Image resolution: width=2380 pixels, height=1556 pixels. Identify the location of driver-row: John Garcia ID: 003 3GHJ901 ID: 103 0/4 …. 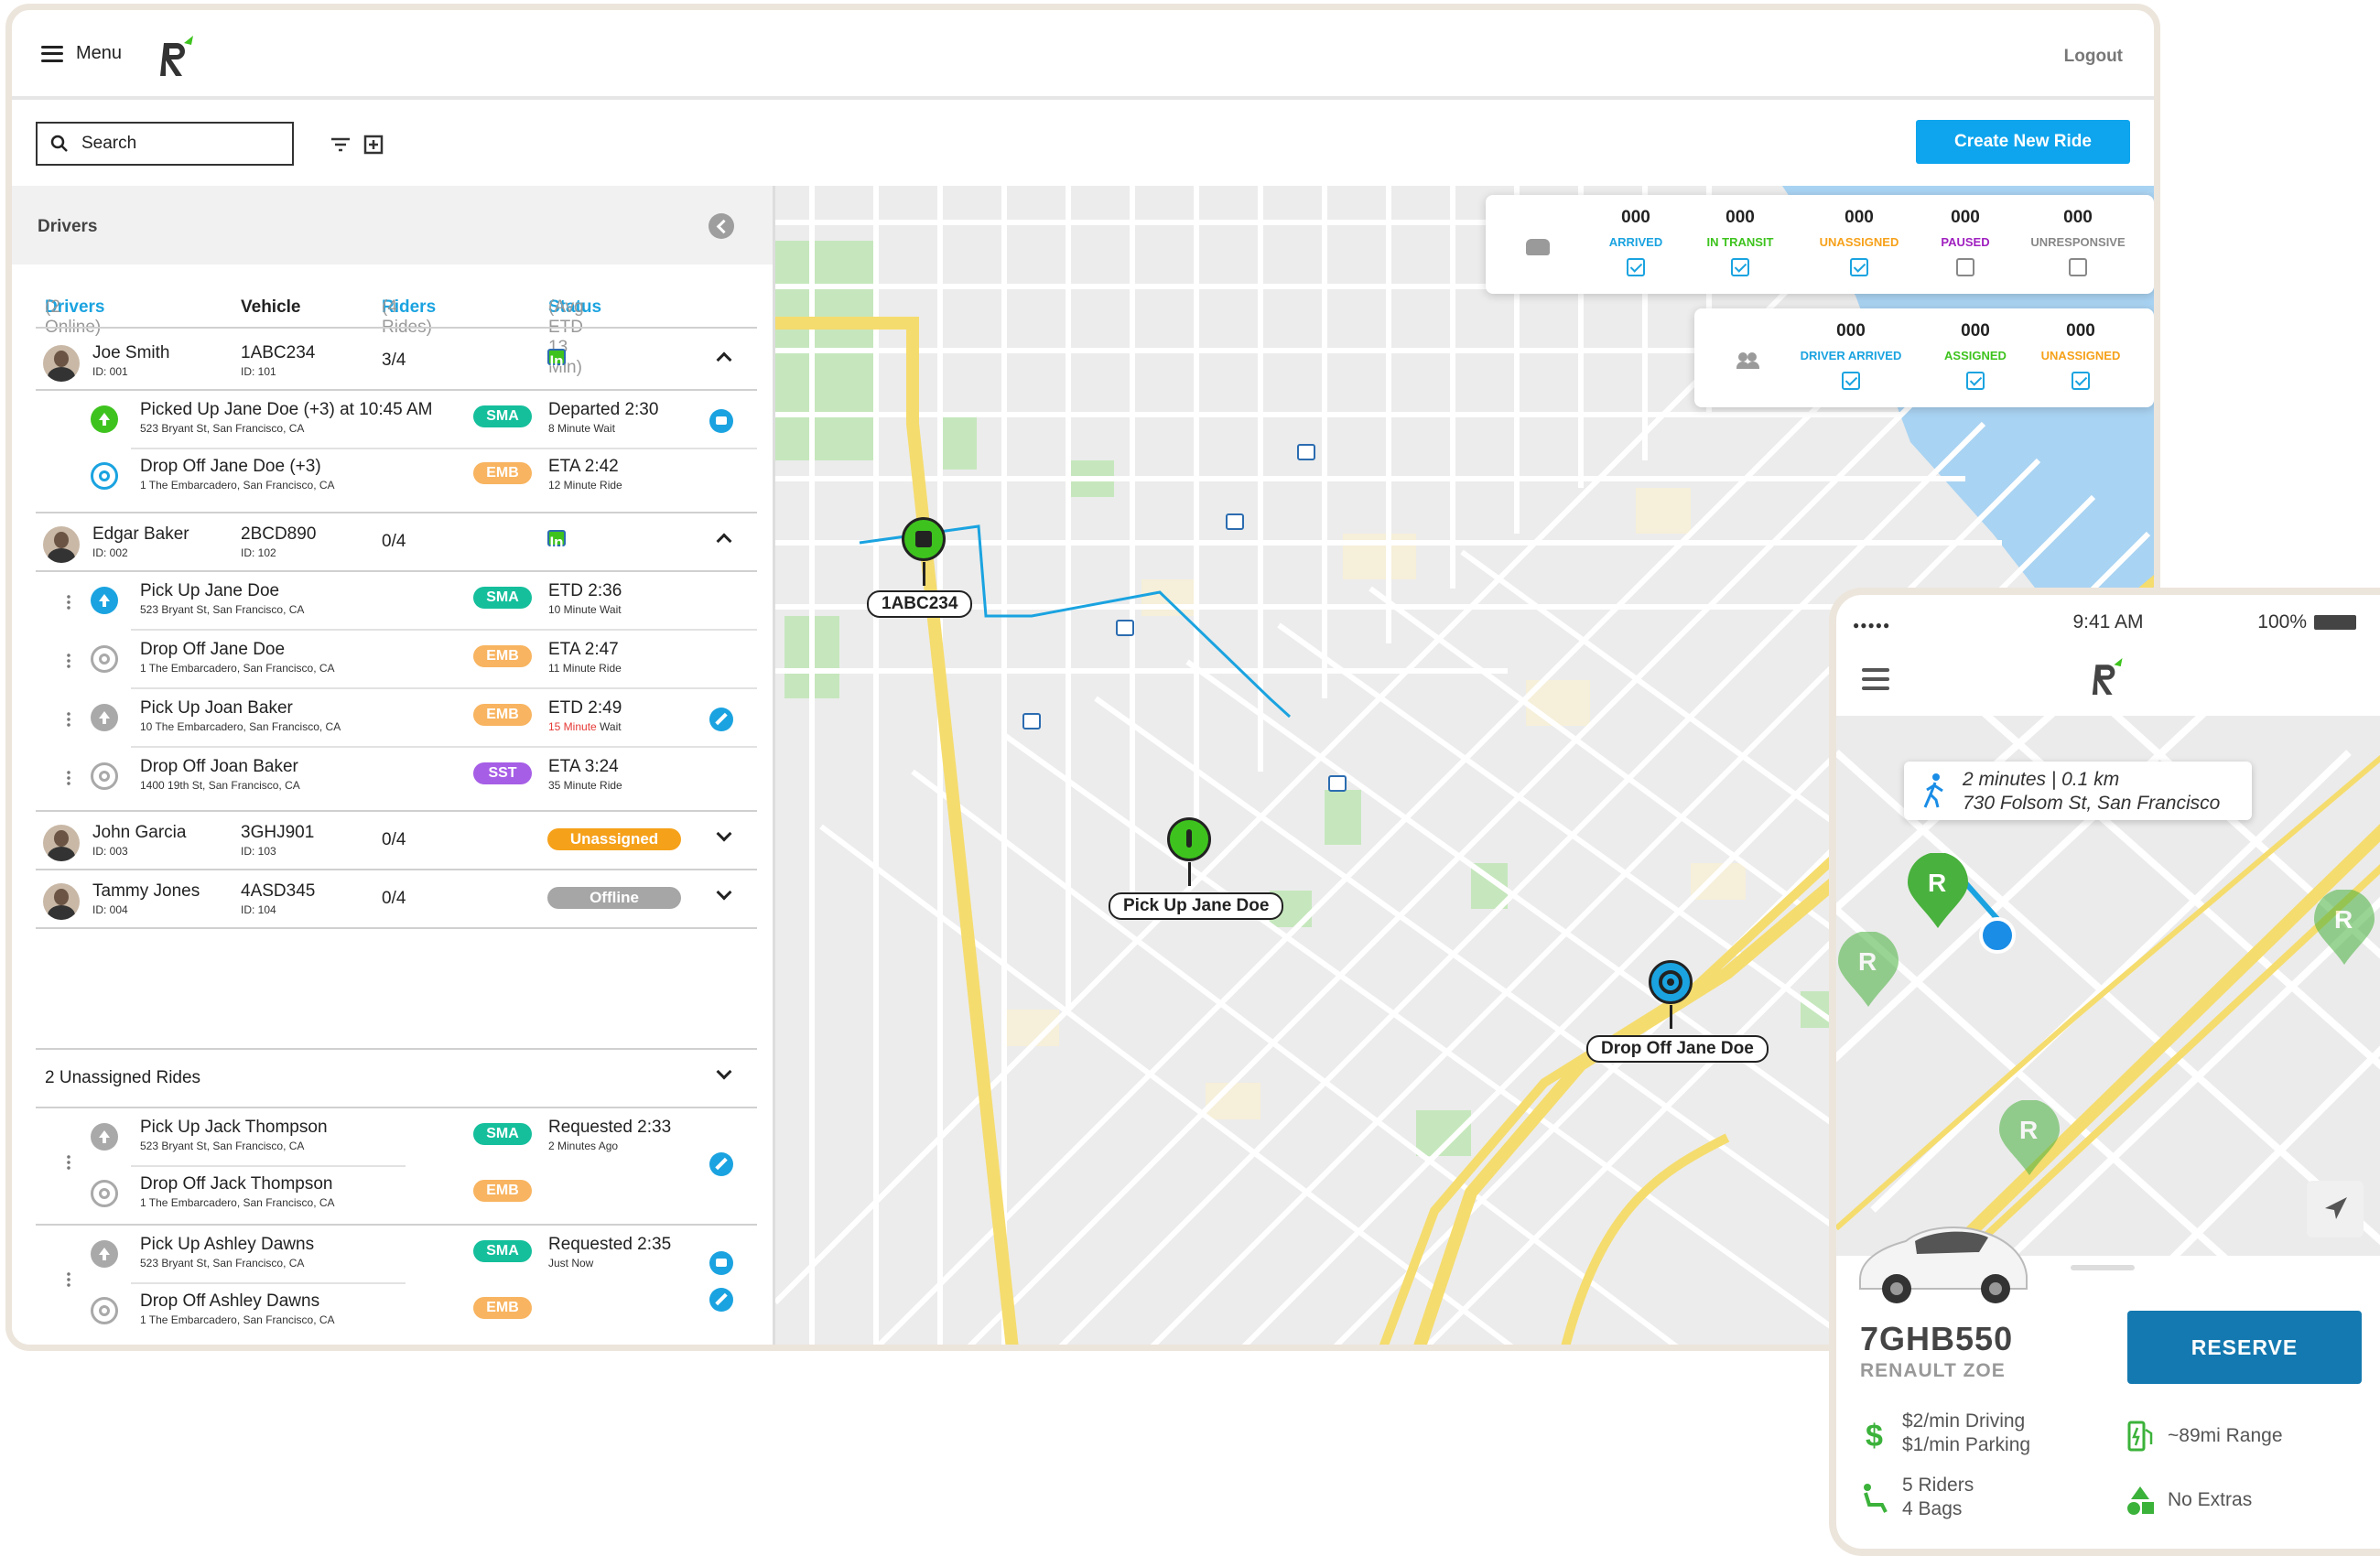
(387, 840).